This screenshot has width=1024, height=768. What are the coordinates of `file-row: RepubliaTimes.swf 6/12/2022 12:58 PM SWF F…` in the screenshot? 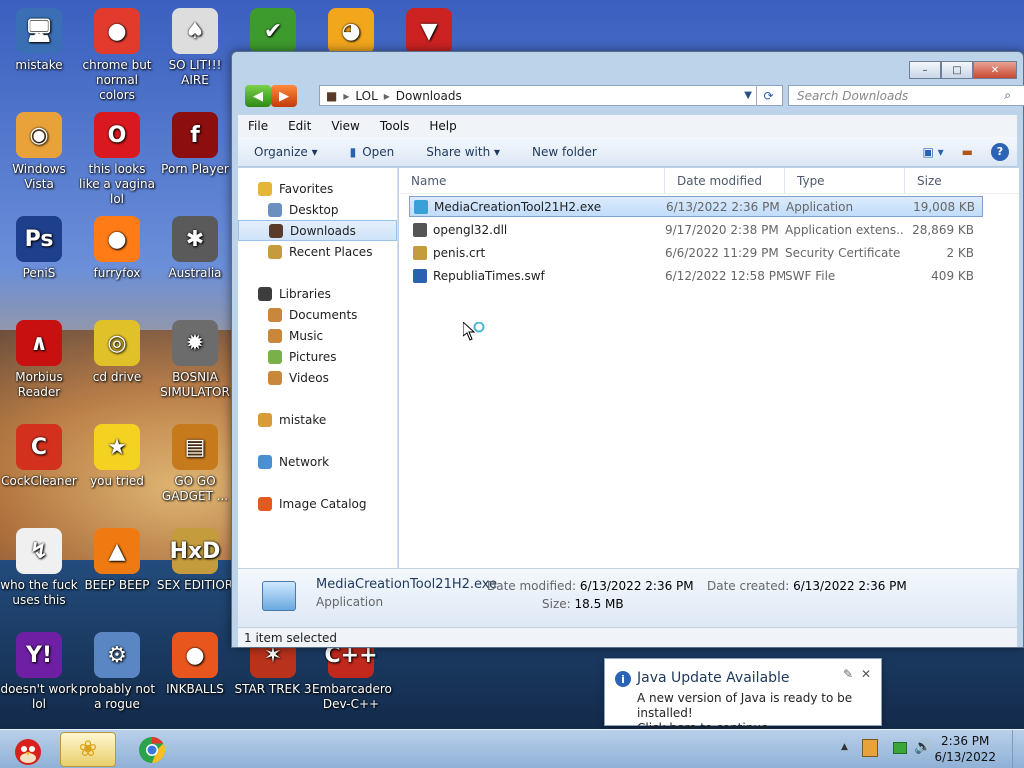 It's located at (696, 275).